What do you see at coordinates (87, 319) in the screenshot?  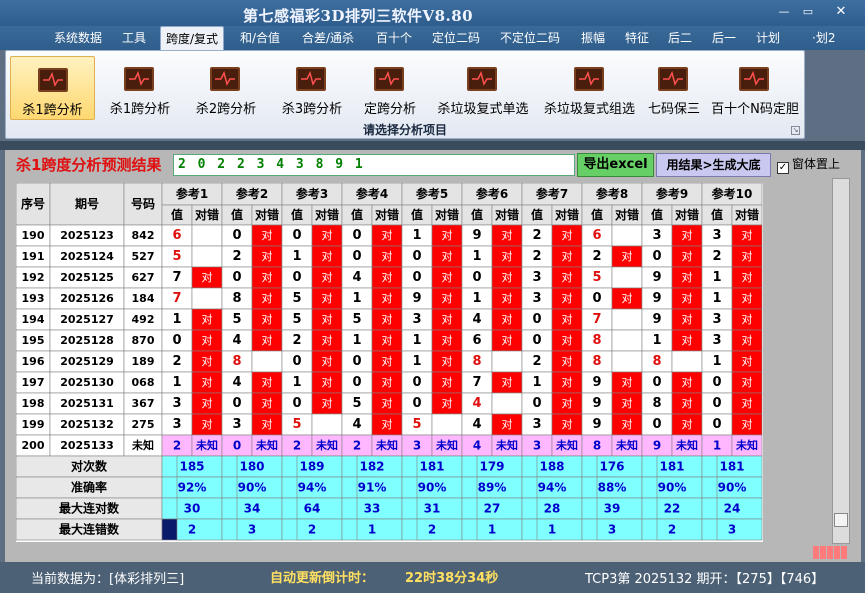 I see `row-issue-text: 2025127` at bounding box center [87, 319].